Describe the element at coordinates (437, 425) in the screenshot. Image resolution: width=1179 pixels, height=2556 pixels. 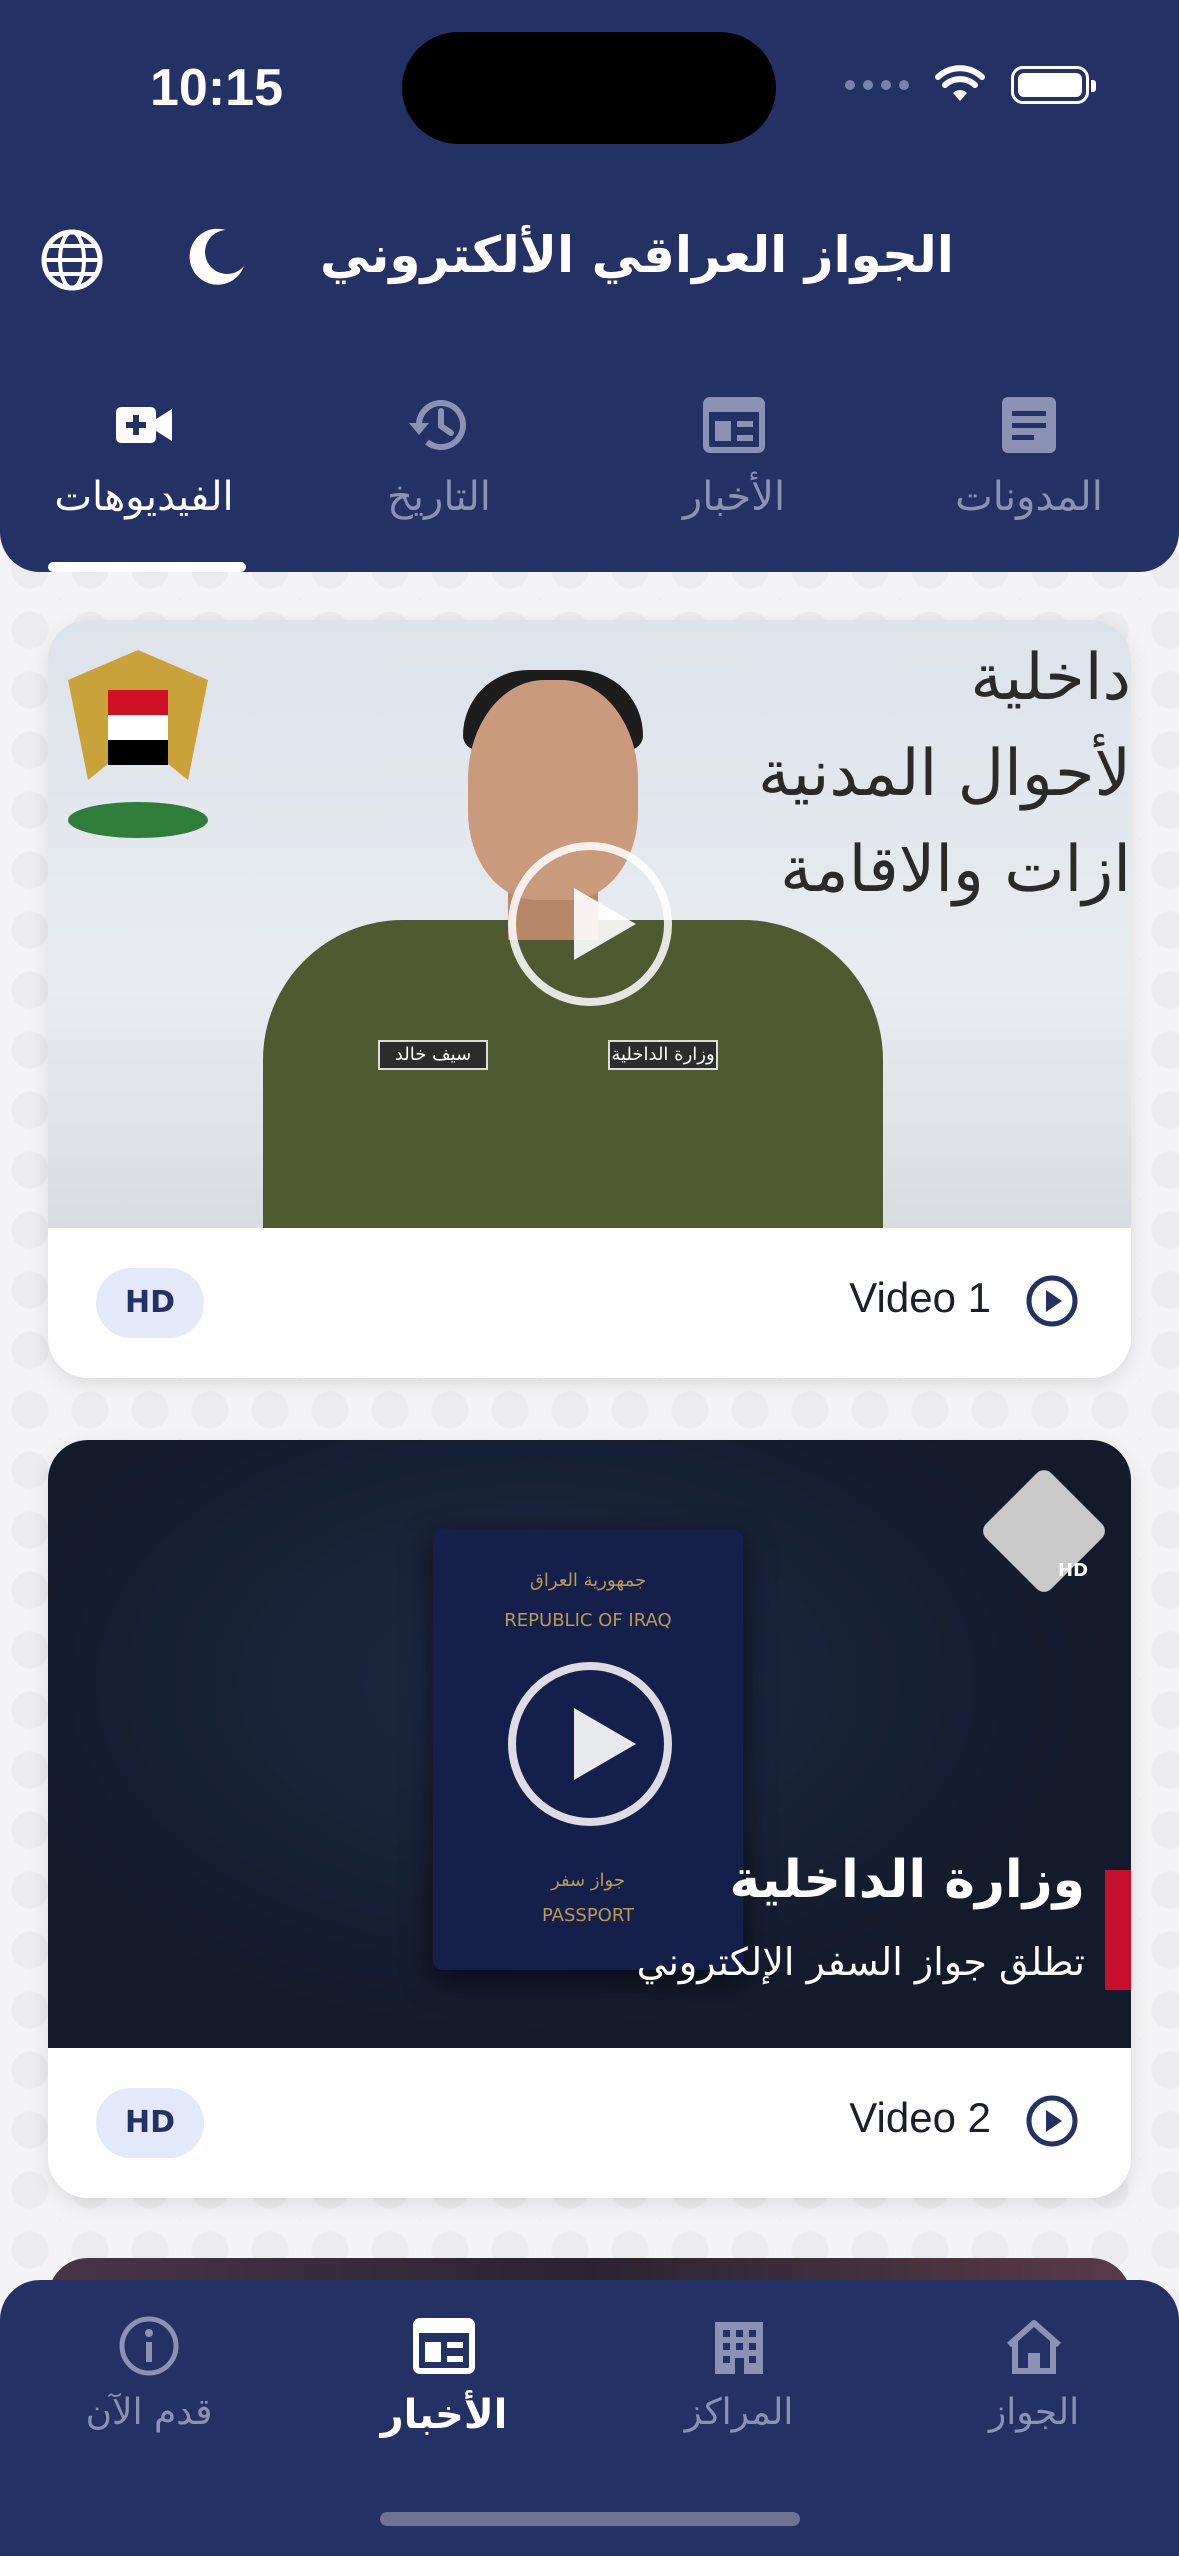
I see `history-icon` at that location.